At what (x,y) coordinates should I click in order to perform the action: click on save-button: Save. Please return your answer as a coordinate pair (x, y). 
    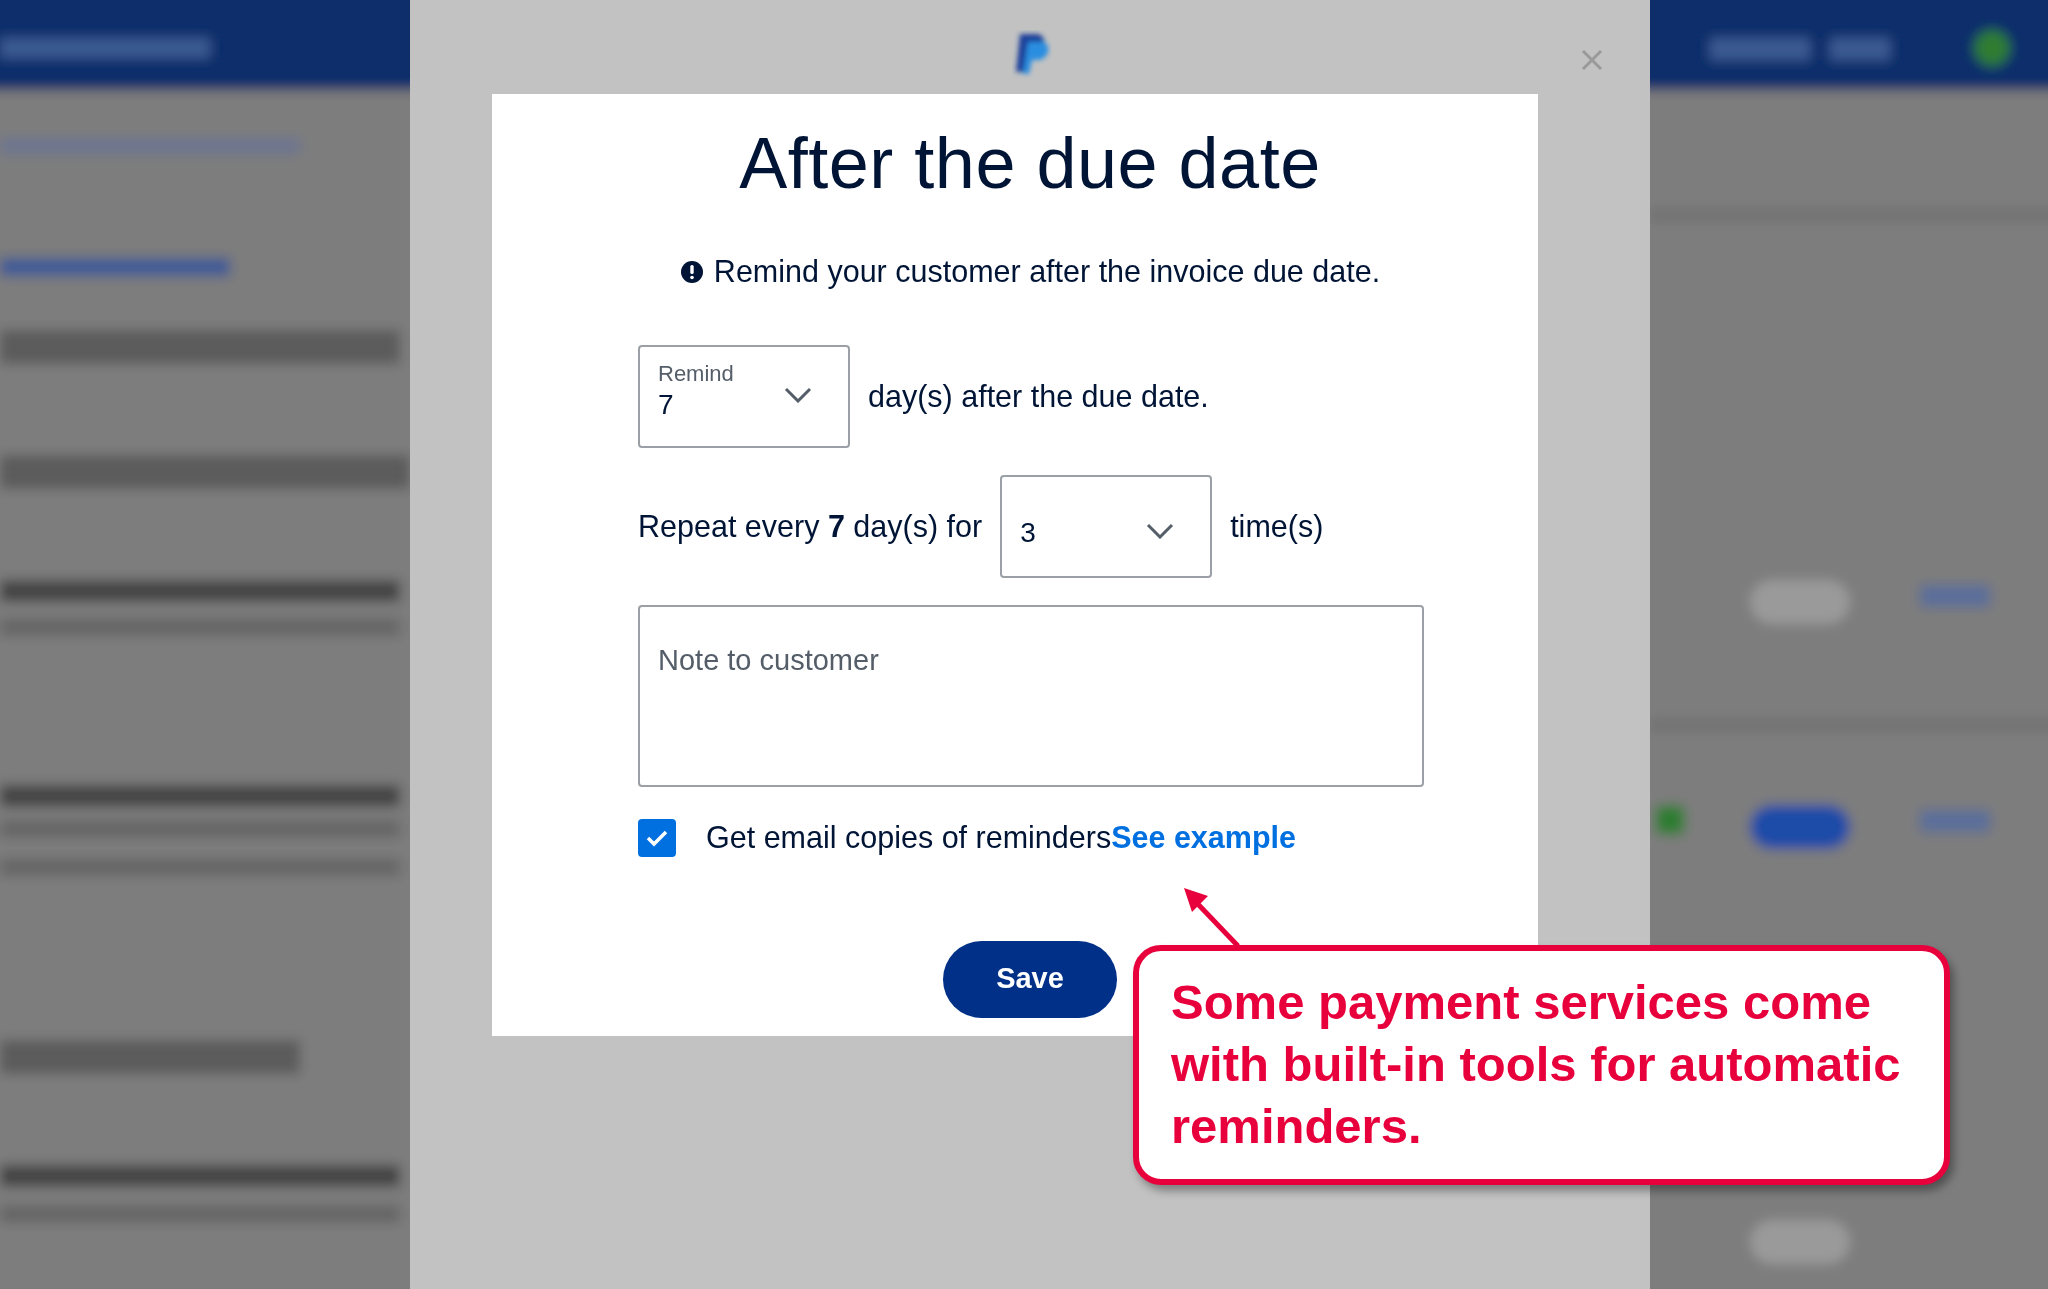
    Looking at the image, I should click on (1030, 979).